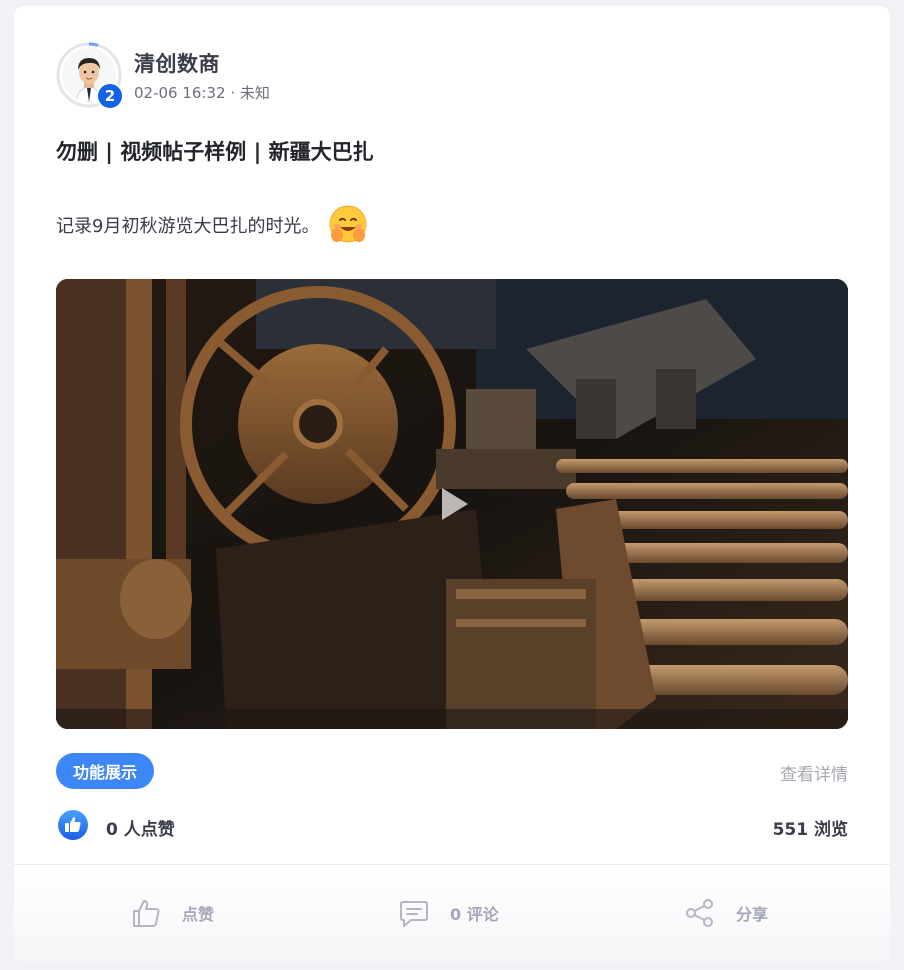 This screenshot has height=970, width=904. Describe the element at coordinates (198, 914) in the screenshot. I see `like-label: 点赞` at that location.